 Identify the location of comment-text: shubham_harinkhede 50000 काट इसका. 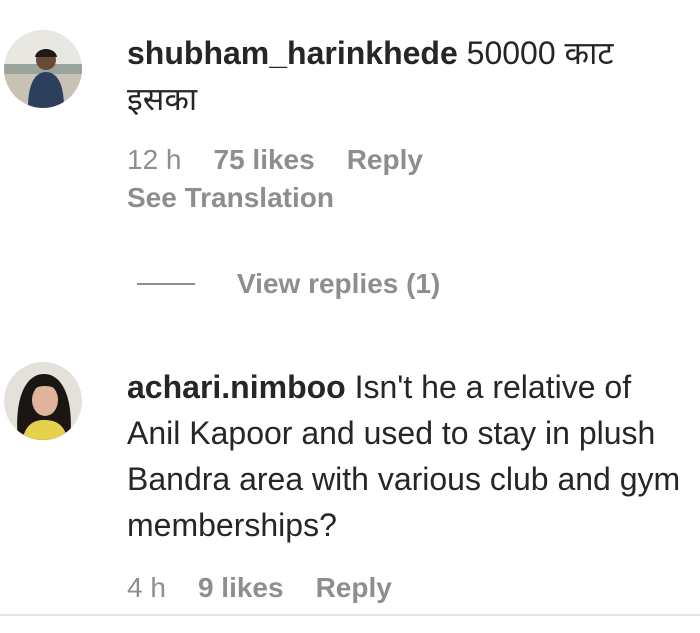
(407, 76).